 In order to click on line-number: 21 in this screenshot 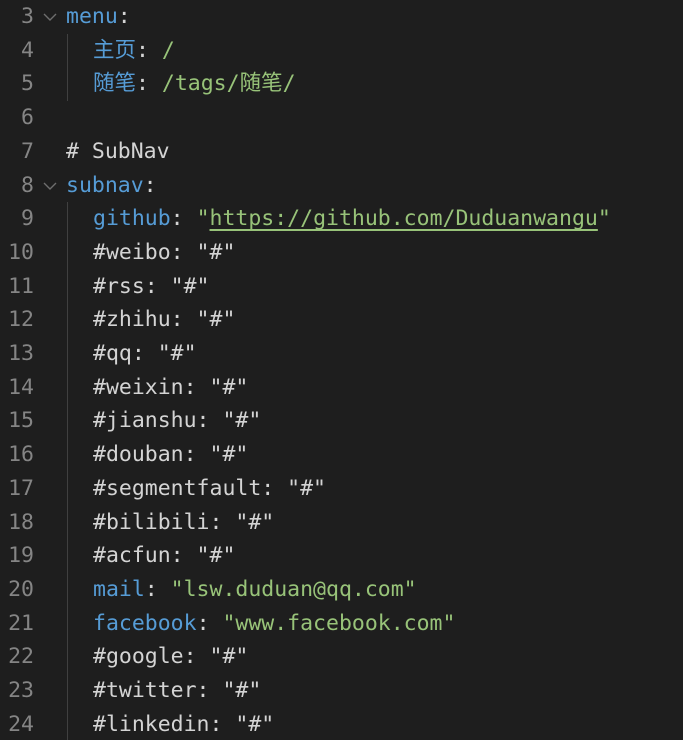, I will do `click(21, 623)`.